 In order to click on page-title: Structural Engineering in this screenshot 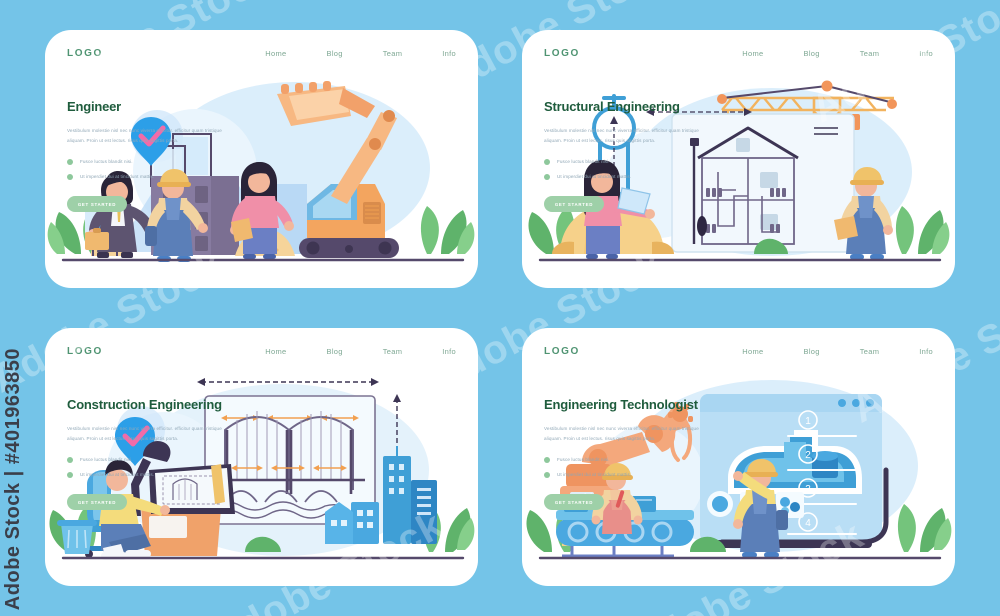, I will do `click(612, 106)`.